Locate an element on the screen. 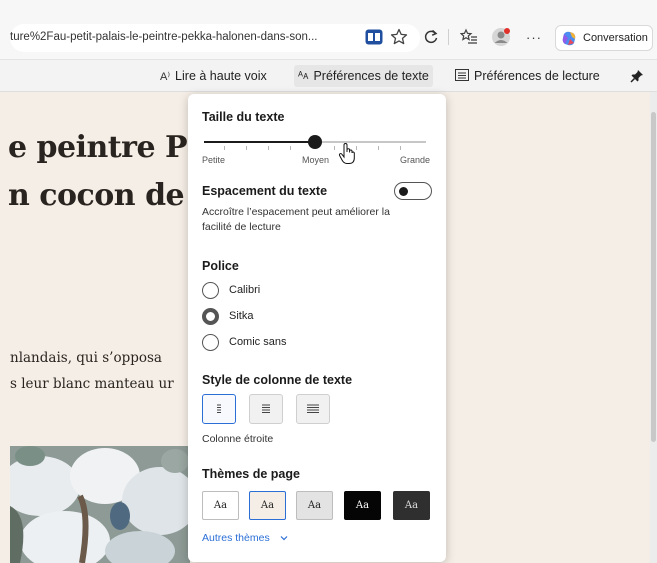 This screenshot has height=563, width=657. column-style-title: Style de colonne de texte is located at coordinates (277, 380).